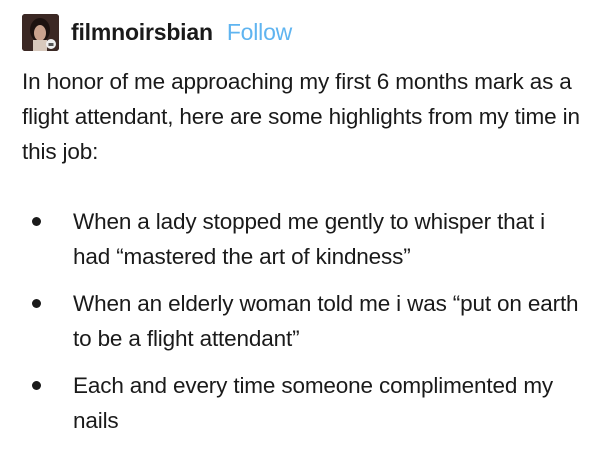 The height and width of the screenshot is (450, 600). I want to click on post-header: filmnoirsbian Follow, so click(157, 32).